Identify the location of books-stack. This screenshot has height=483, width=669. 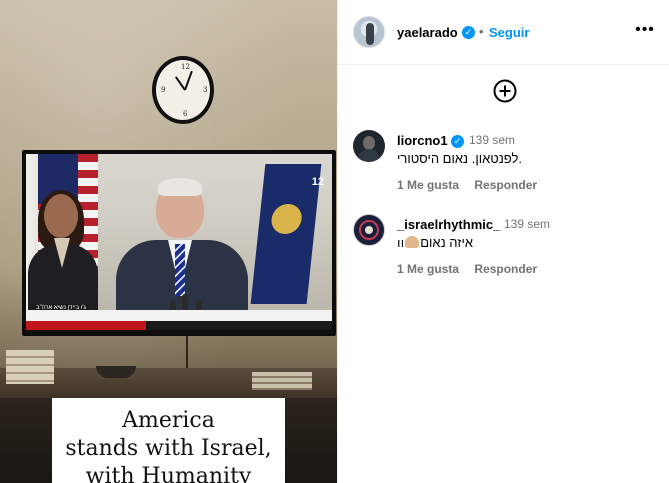
(30, 367).